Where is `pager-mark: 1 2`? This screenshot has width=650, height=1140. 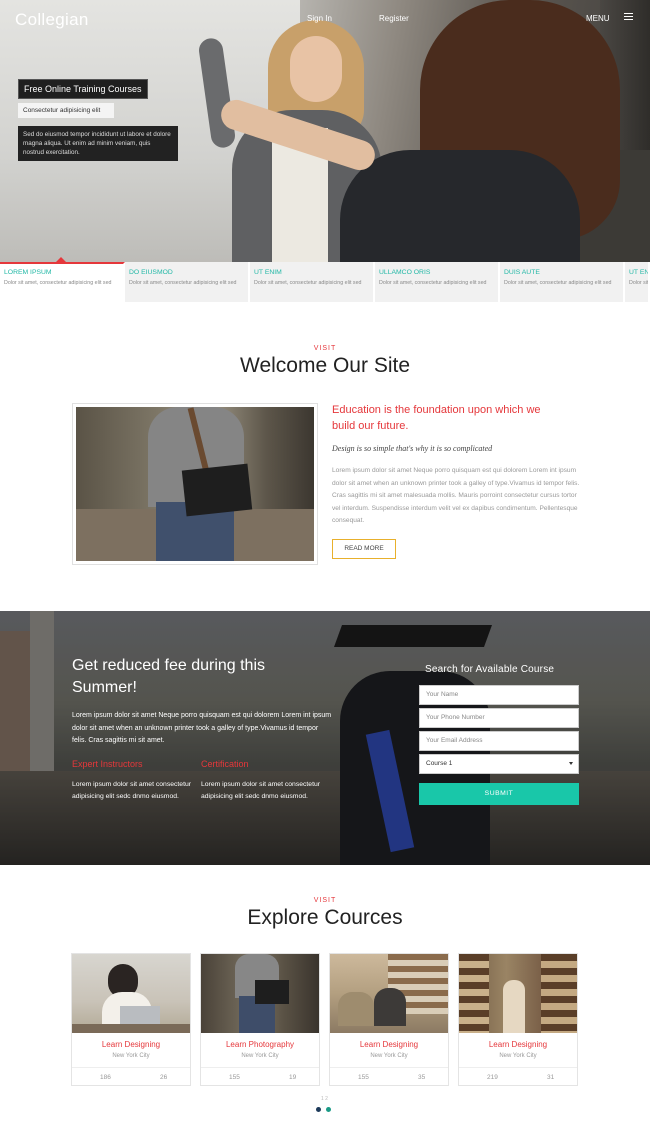
pager-mark: 1 2 is located at coordinates (324, 1099).